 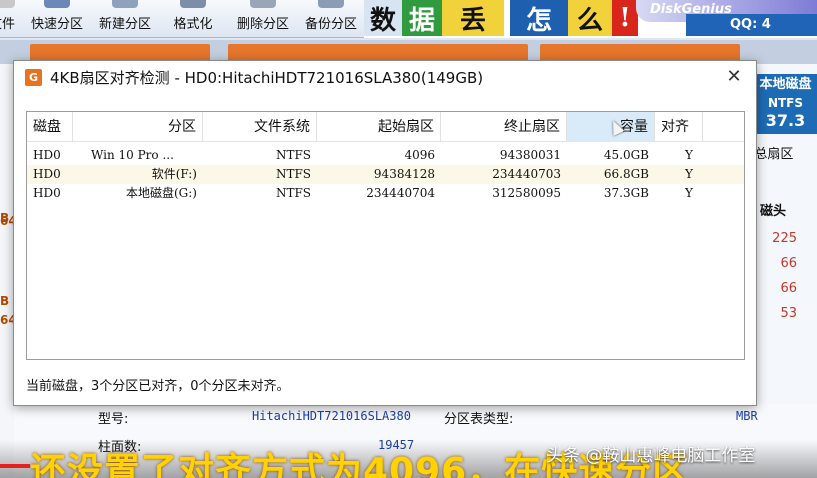 What do you see at coordinates (7, 4) in the screenshot?
I see `file-icon` at bounding box center [7, 4].